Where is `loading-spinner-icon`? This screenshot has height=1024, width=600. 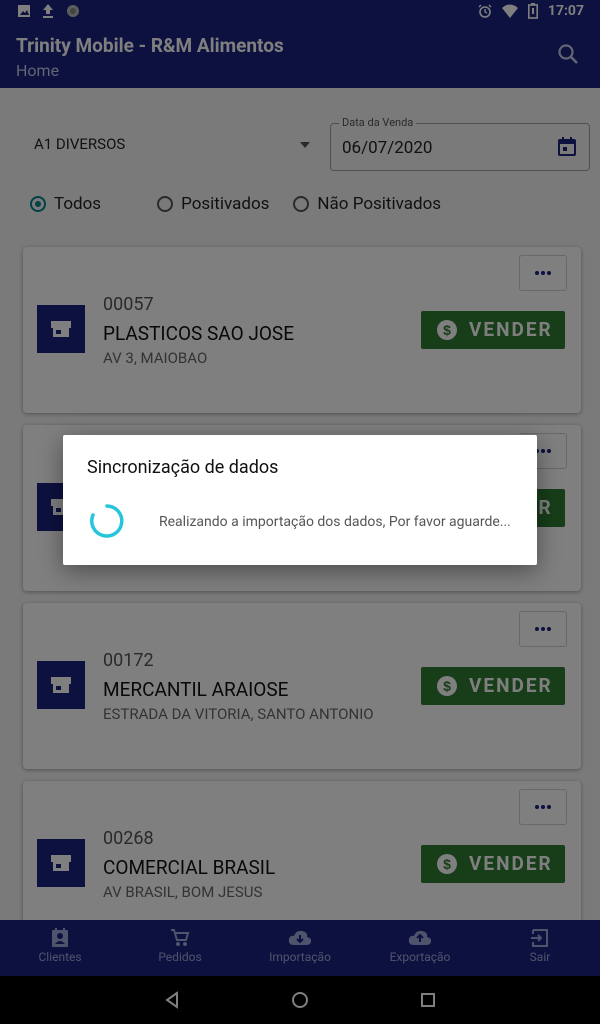
loading-spinner-icon is located at coordinates (107, 521).